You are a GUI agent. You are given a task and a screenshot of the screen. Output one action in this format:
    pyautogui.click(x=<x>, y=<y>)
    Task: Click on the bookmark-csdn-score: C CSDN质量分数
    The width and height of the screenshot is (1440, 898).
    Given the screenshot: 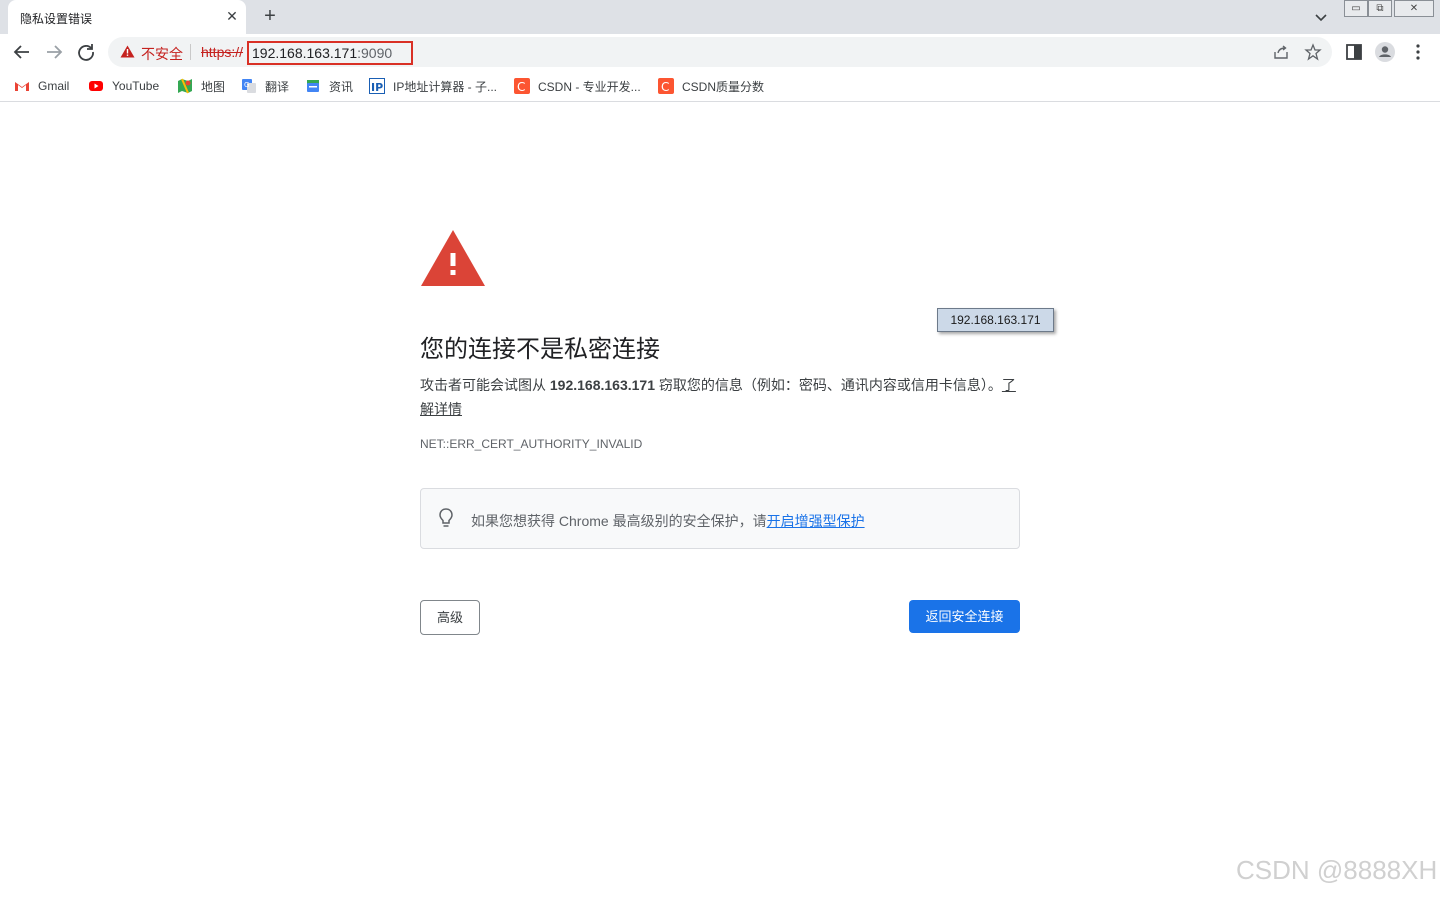 What is the action you would take?
    pyautogui.click(x=711, y=86)
    